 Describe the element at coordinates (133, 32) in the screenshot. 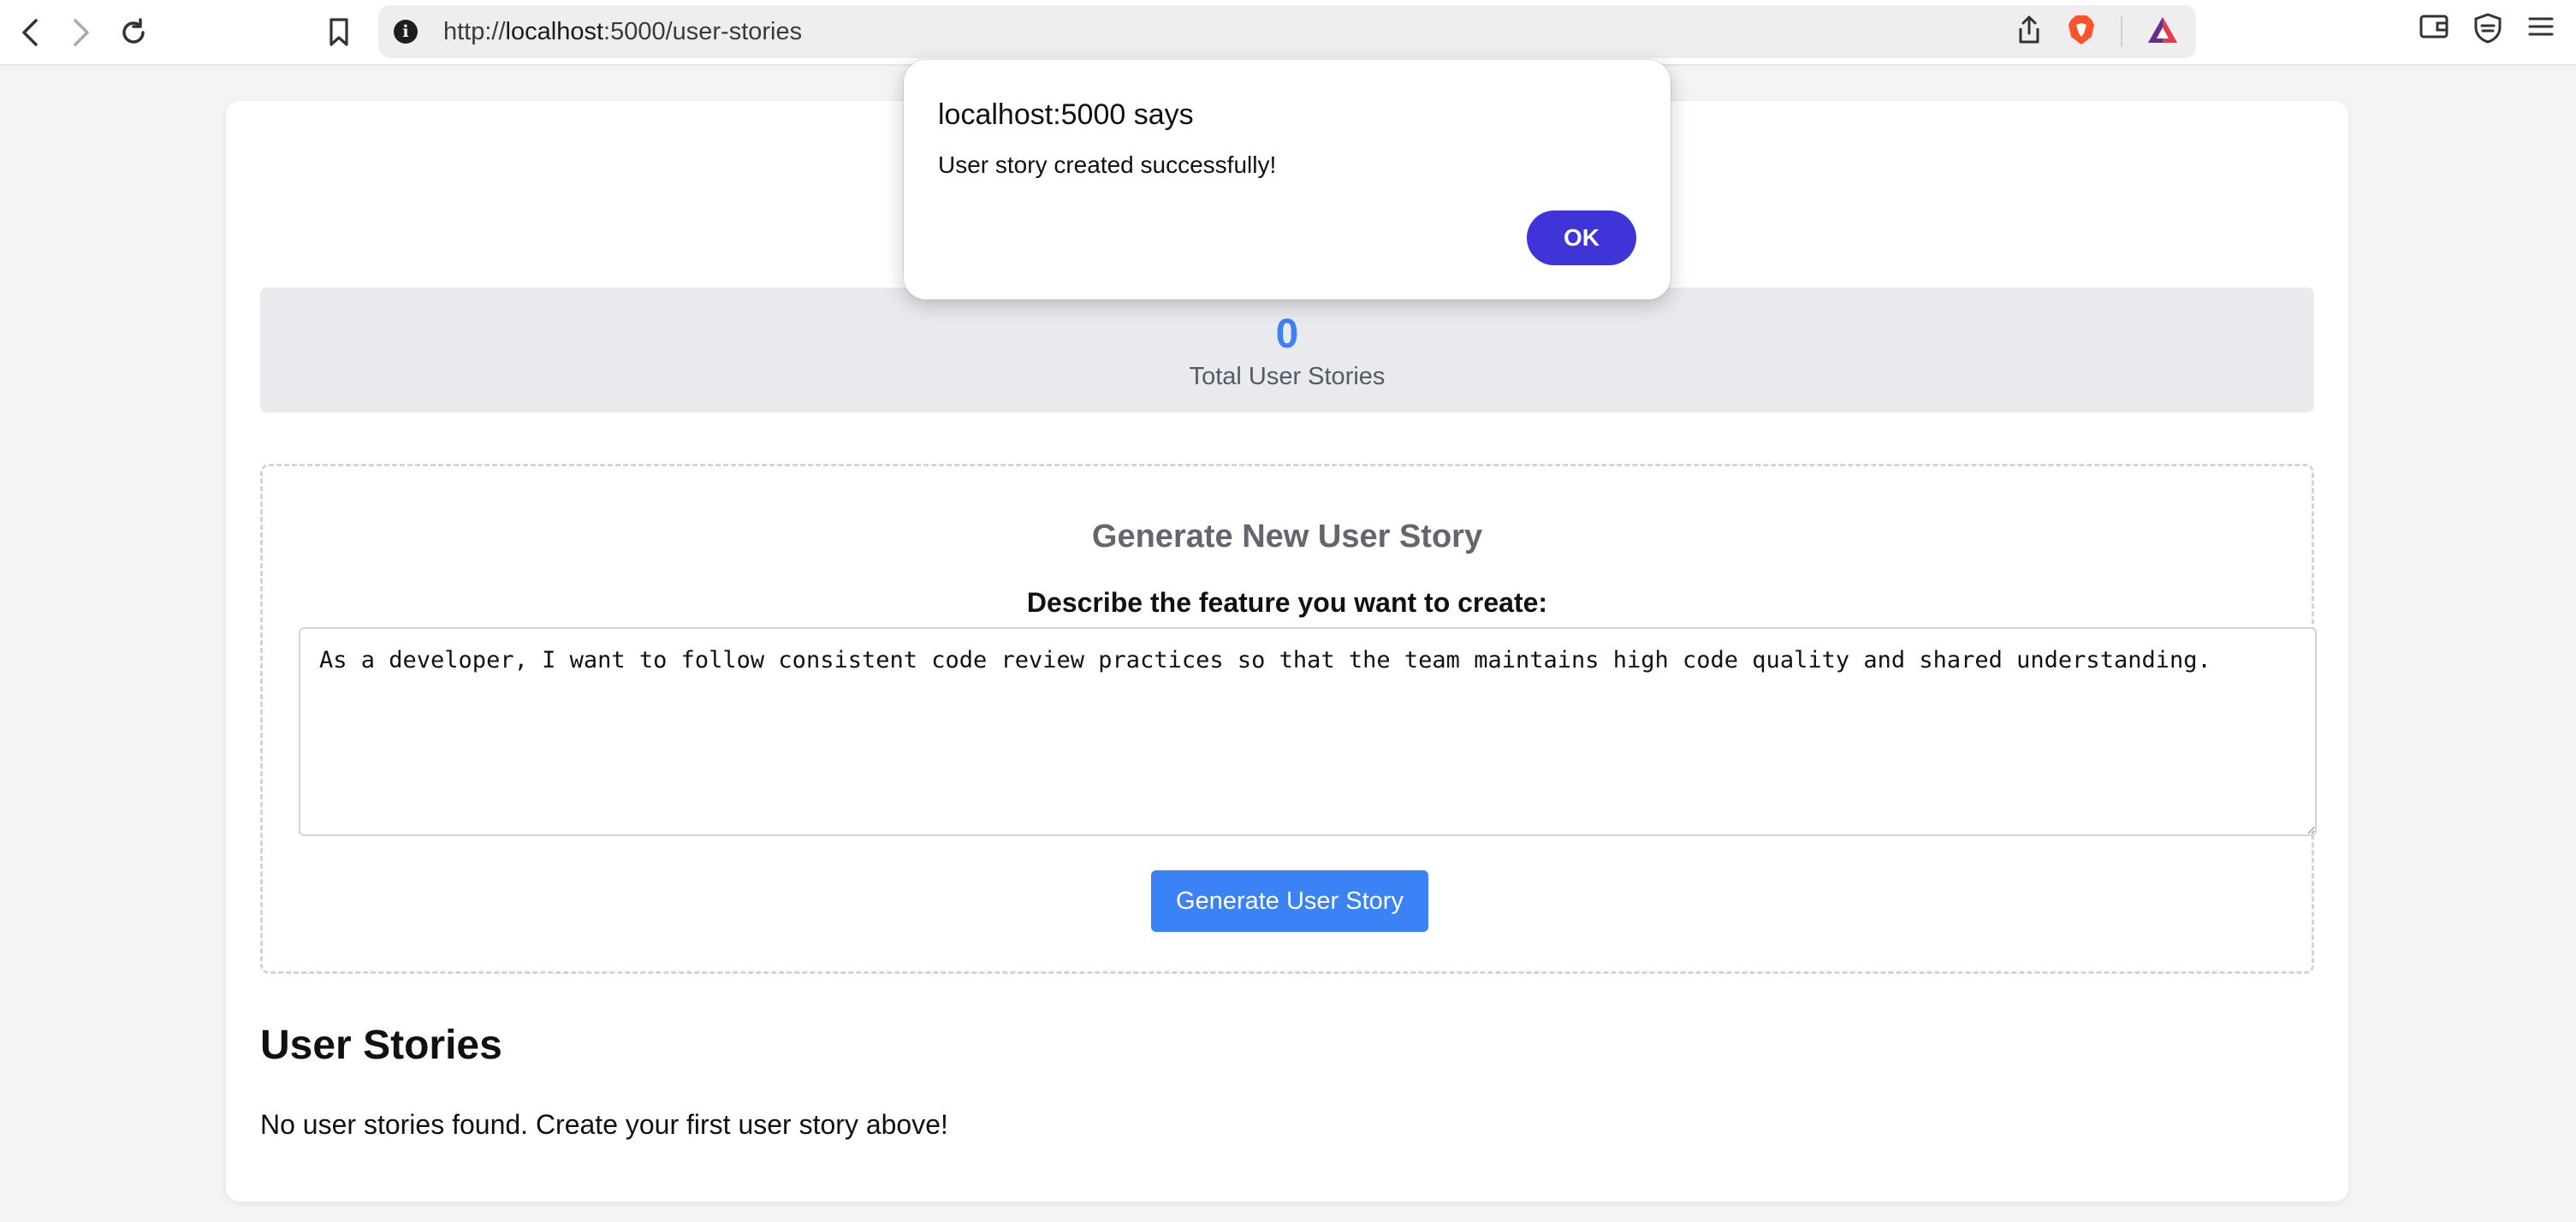

I see `reload-icon` at that location.